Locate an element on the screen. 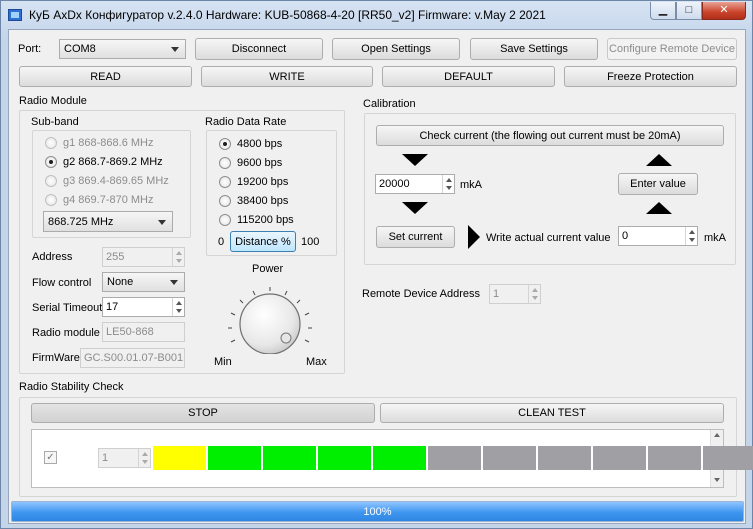 The height and width of the screenshot is (529, 753). subband-g4-radio: g4 869.7-870 MHz is located at coordinates (99, 200).